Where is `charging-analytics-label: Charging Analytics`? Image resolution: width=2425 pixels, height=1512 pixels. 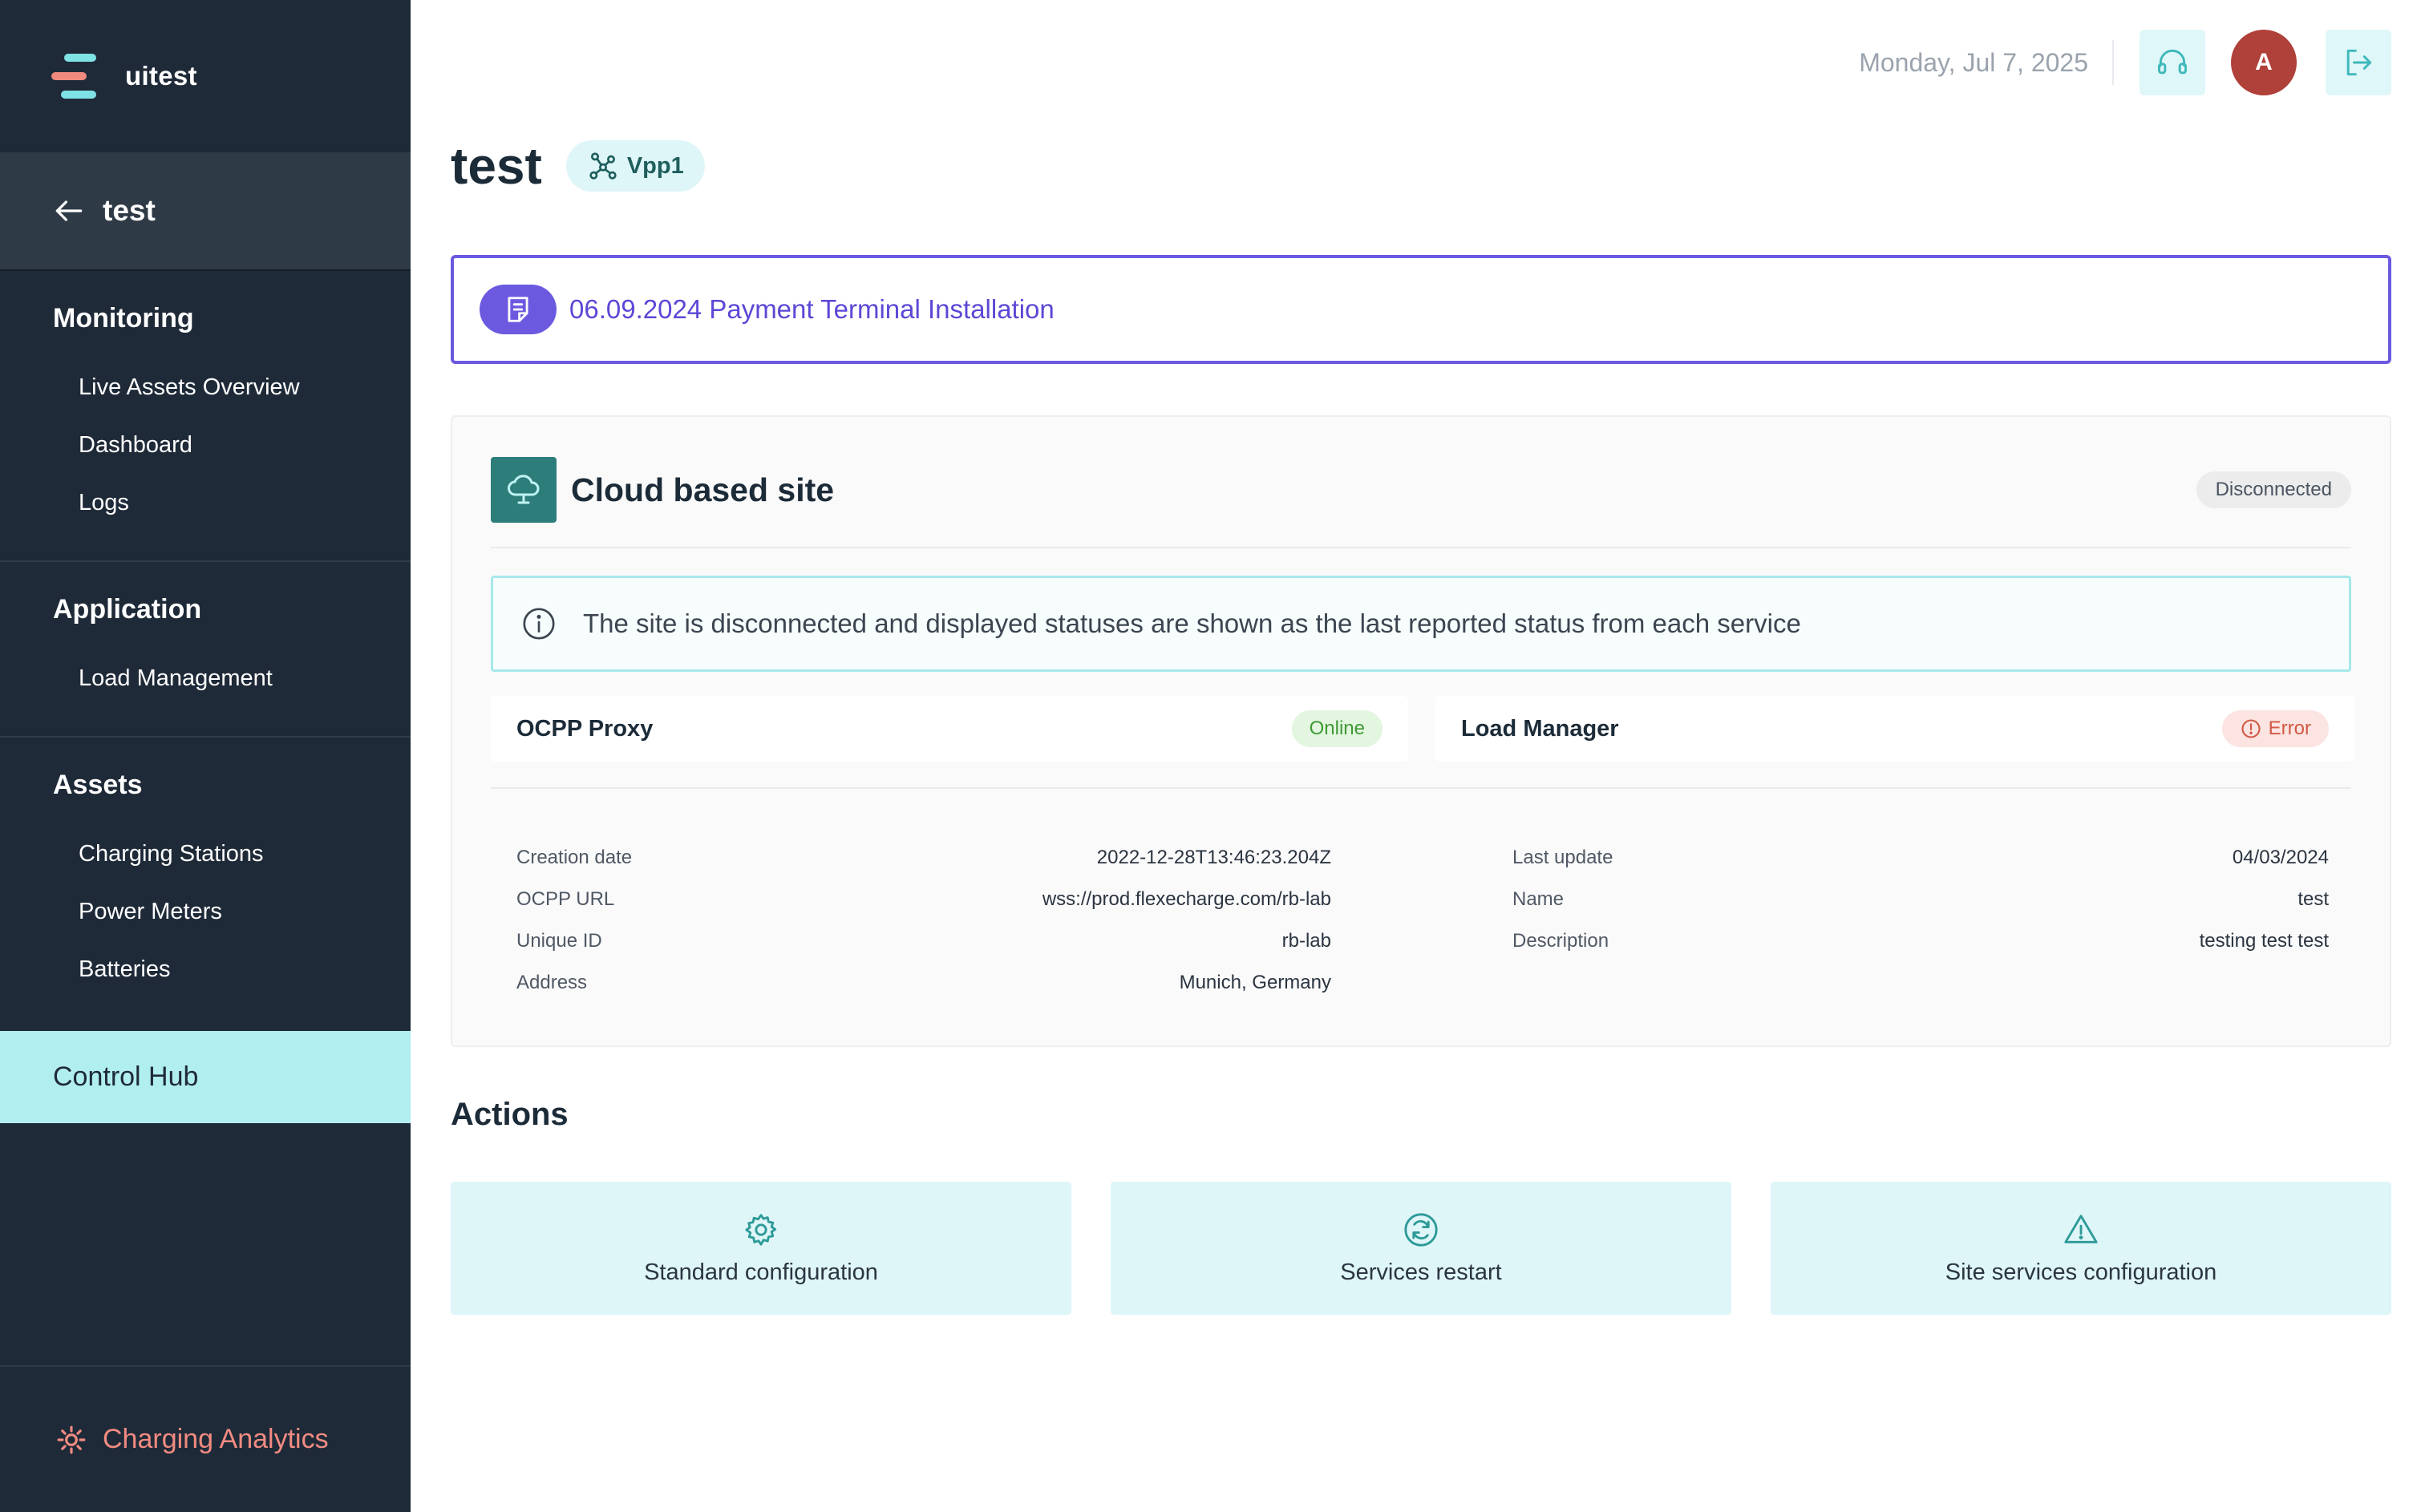
charging-analytics-label: Charging Analytics is located at coordinates (216, 1439).